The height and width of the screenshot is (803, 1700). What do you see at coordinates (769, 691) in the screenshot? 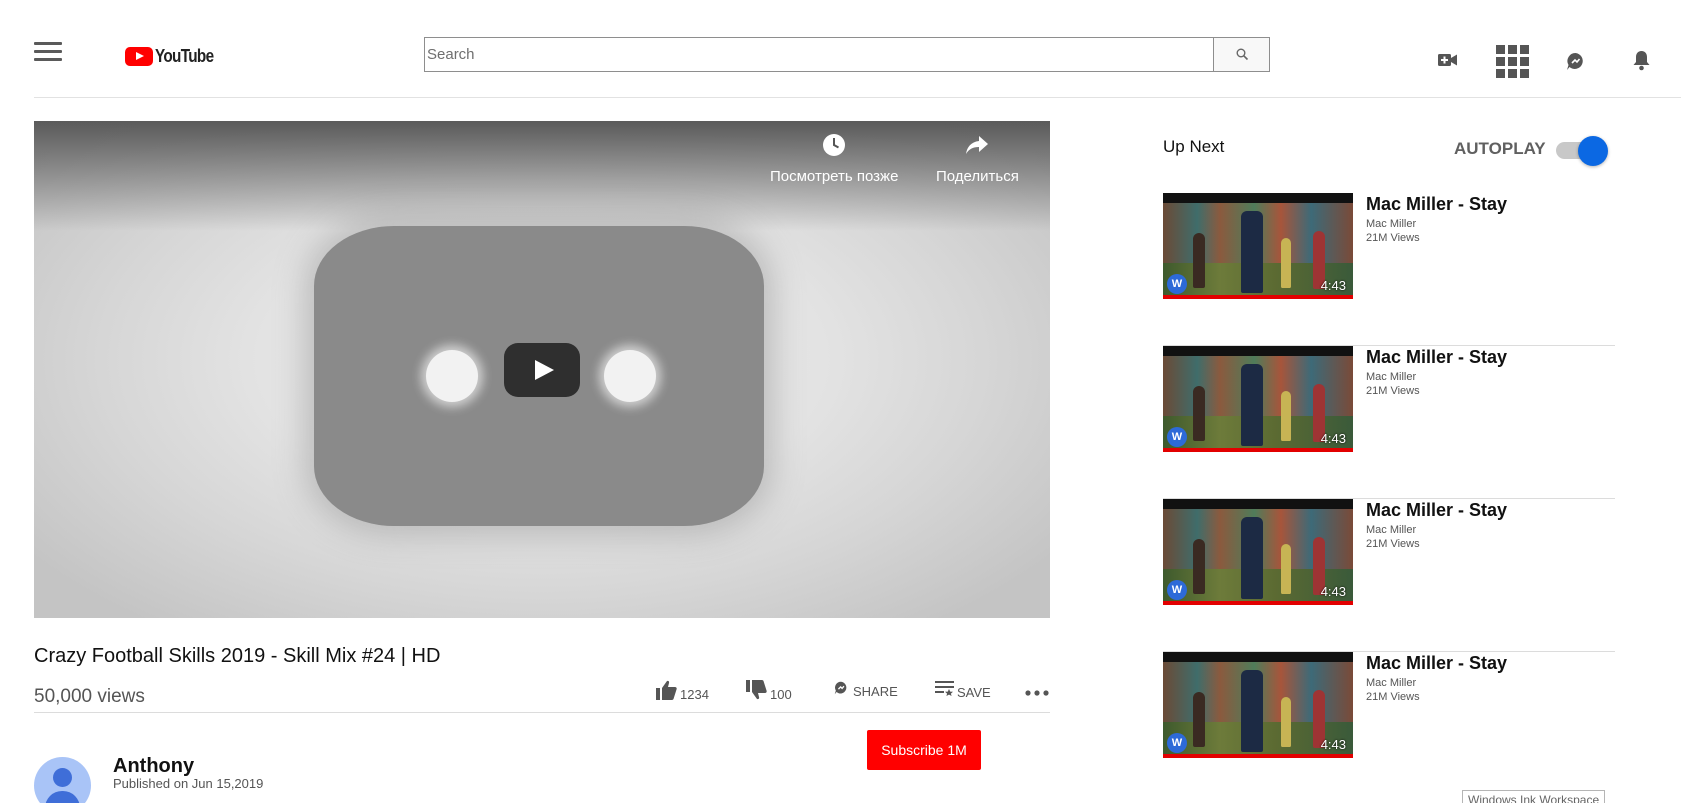
I see `dislike-button: 100` at bounding box center [769, 691].